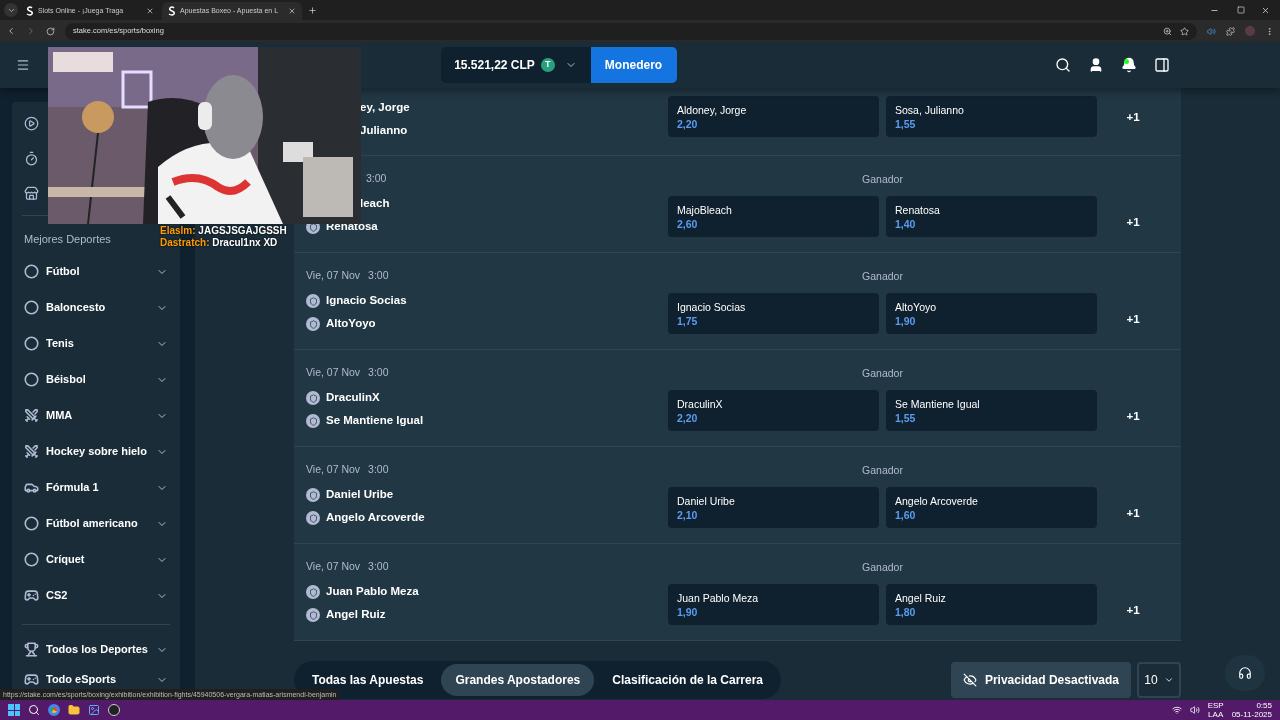 This screenshot has height=720, width=1280. What do you see at coordinates (96, 595) in the screenshot?
I see `sport-item: CS2` at bounding box center [96, 595].